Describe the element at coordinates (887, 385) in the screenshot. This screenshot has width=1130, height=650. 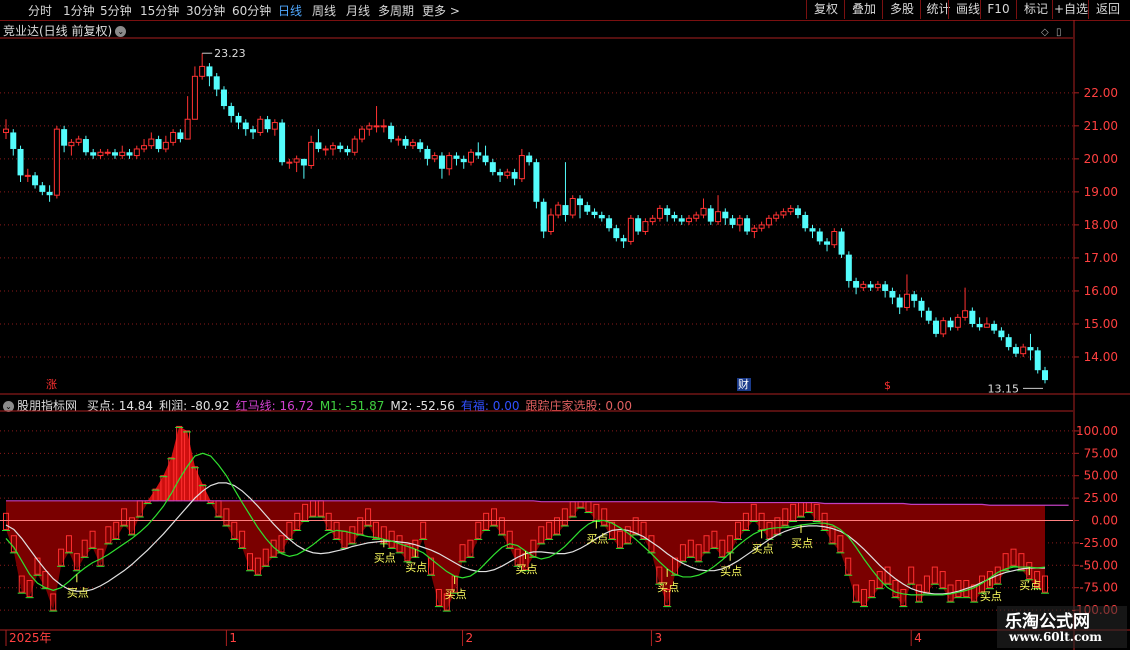
I see `dollar-marker: $` at that location.